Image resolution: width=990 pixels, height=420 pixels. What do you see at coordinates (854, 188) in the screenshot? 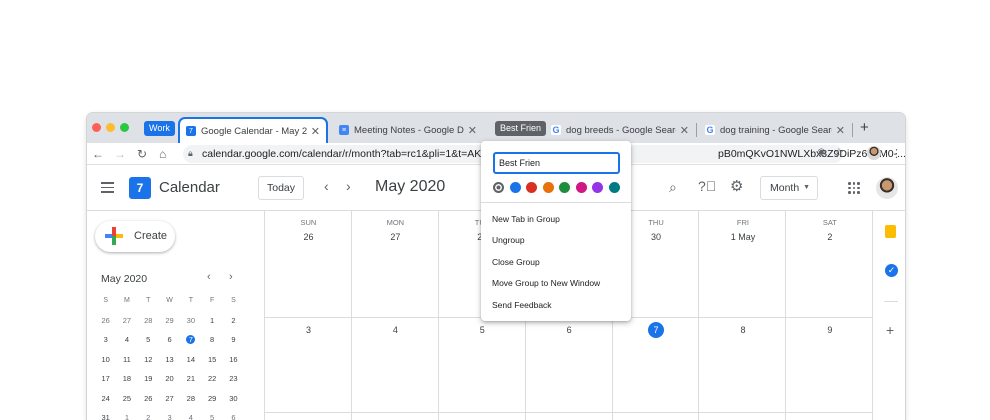
I see `apps-grid-icon` at bounding box center [854, 188].